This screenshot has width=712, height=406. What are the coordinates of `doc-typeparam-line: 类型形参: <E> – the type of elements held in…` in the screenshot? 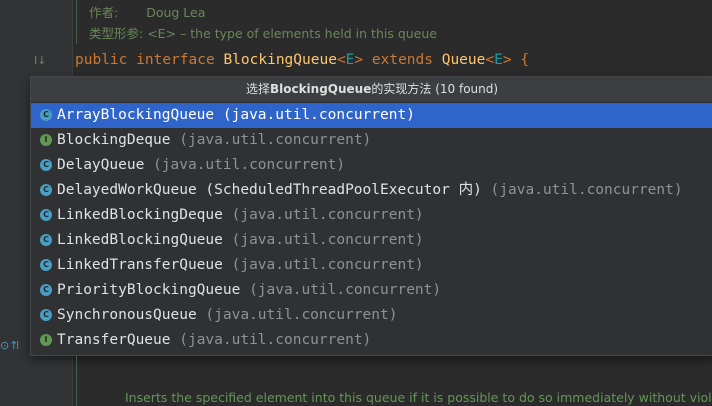 It's located at (263, 32).